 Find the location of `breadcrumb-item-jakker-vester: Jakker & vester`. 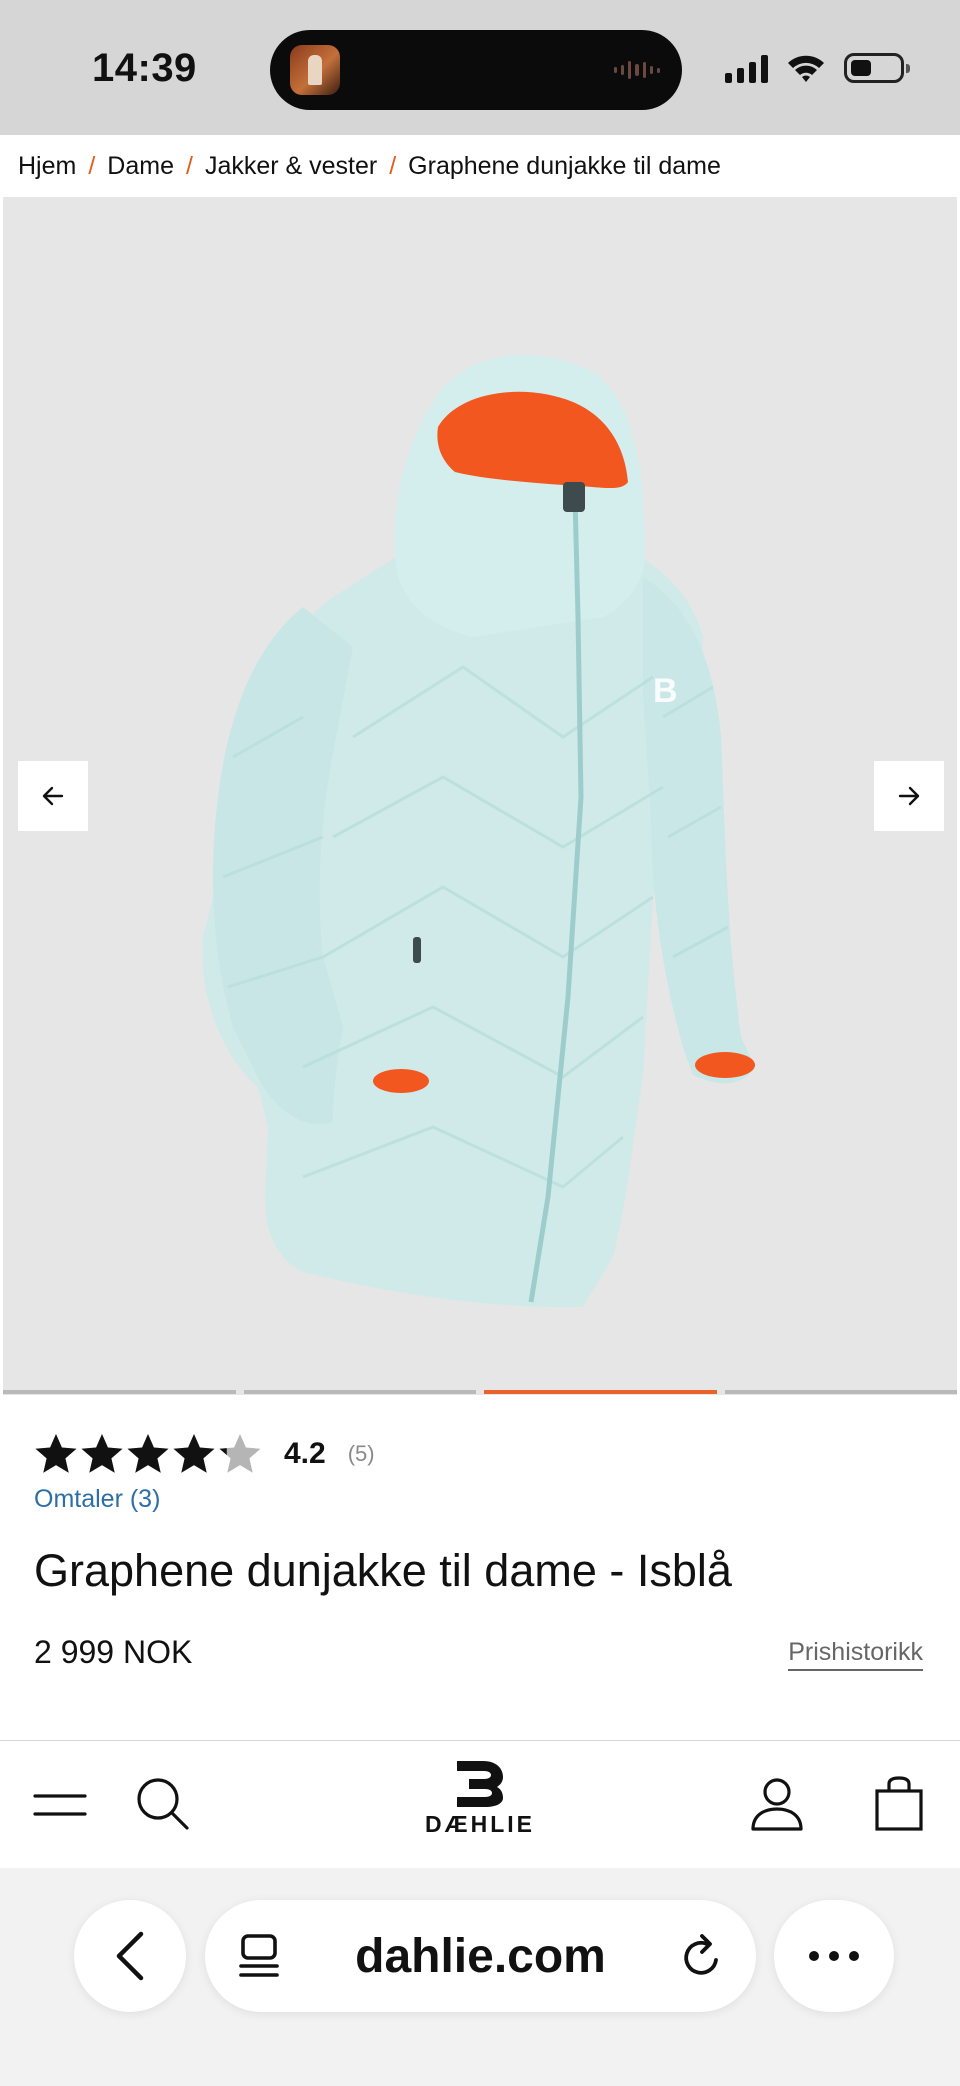

breadcrumb-item-jakker-vester: Jakker & vester is located at coordinates (291, 166).